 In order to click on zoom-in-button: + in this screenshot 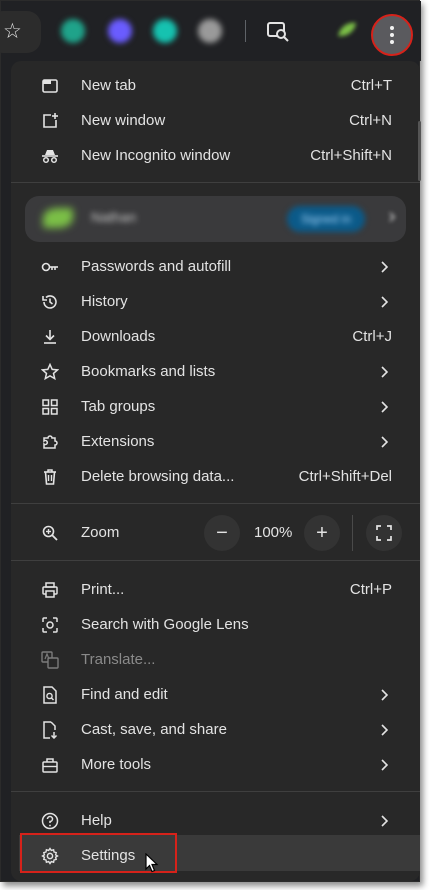, I will do `click(322, 533)`.